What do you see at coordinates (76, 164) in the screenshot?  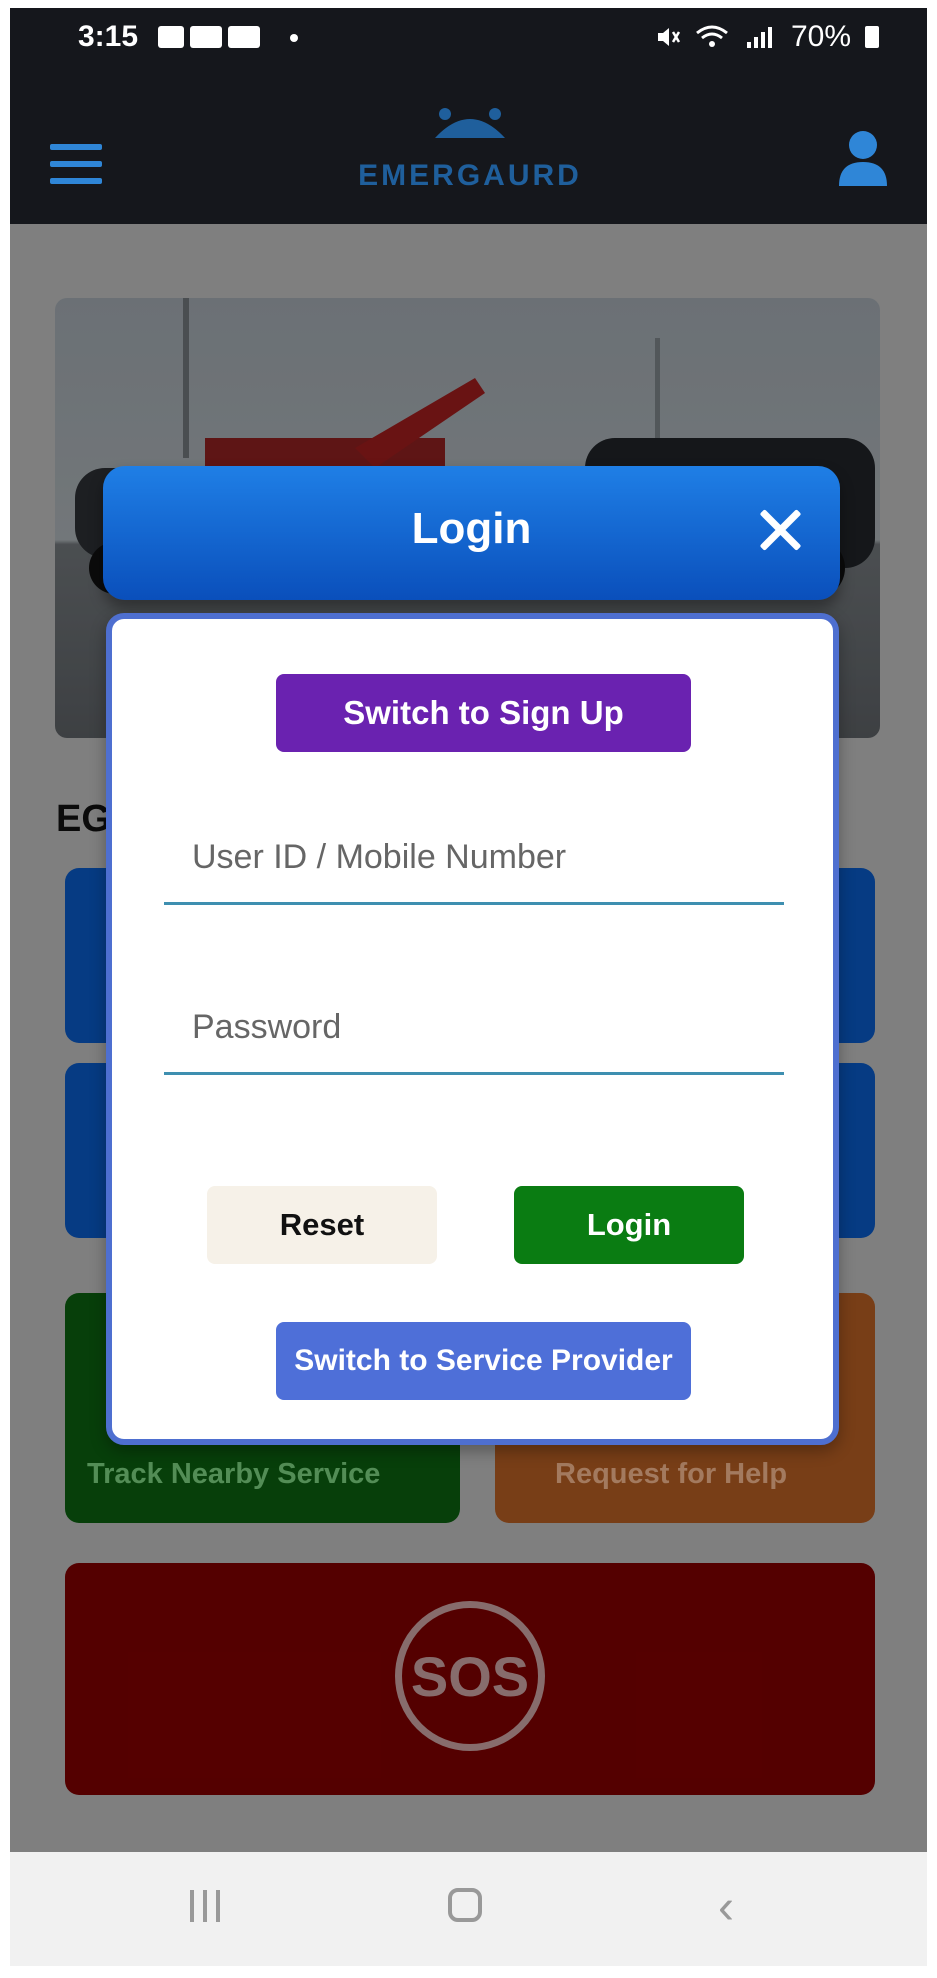 I see `hamburger-menu-icon` at bounding box center [76, 164].